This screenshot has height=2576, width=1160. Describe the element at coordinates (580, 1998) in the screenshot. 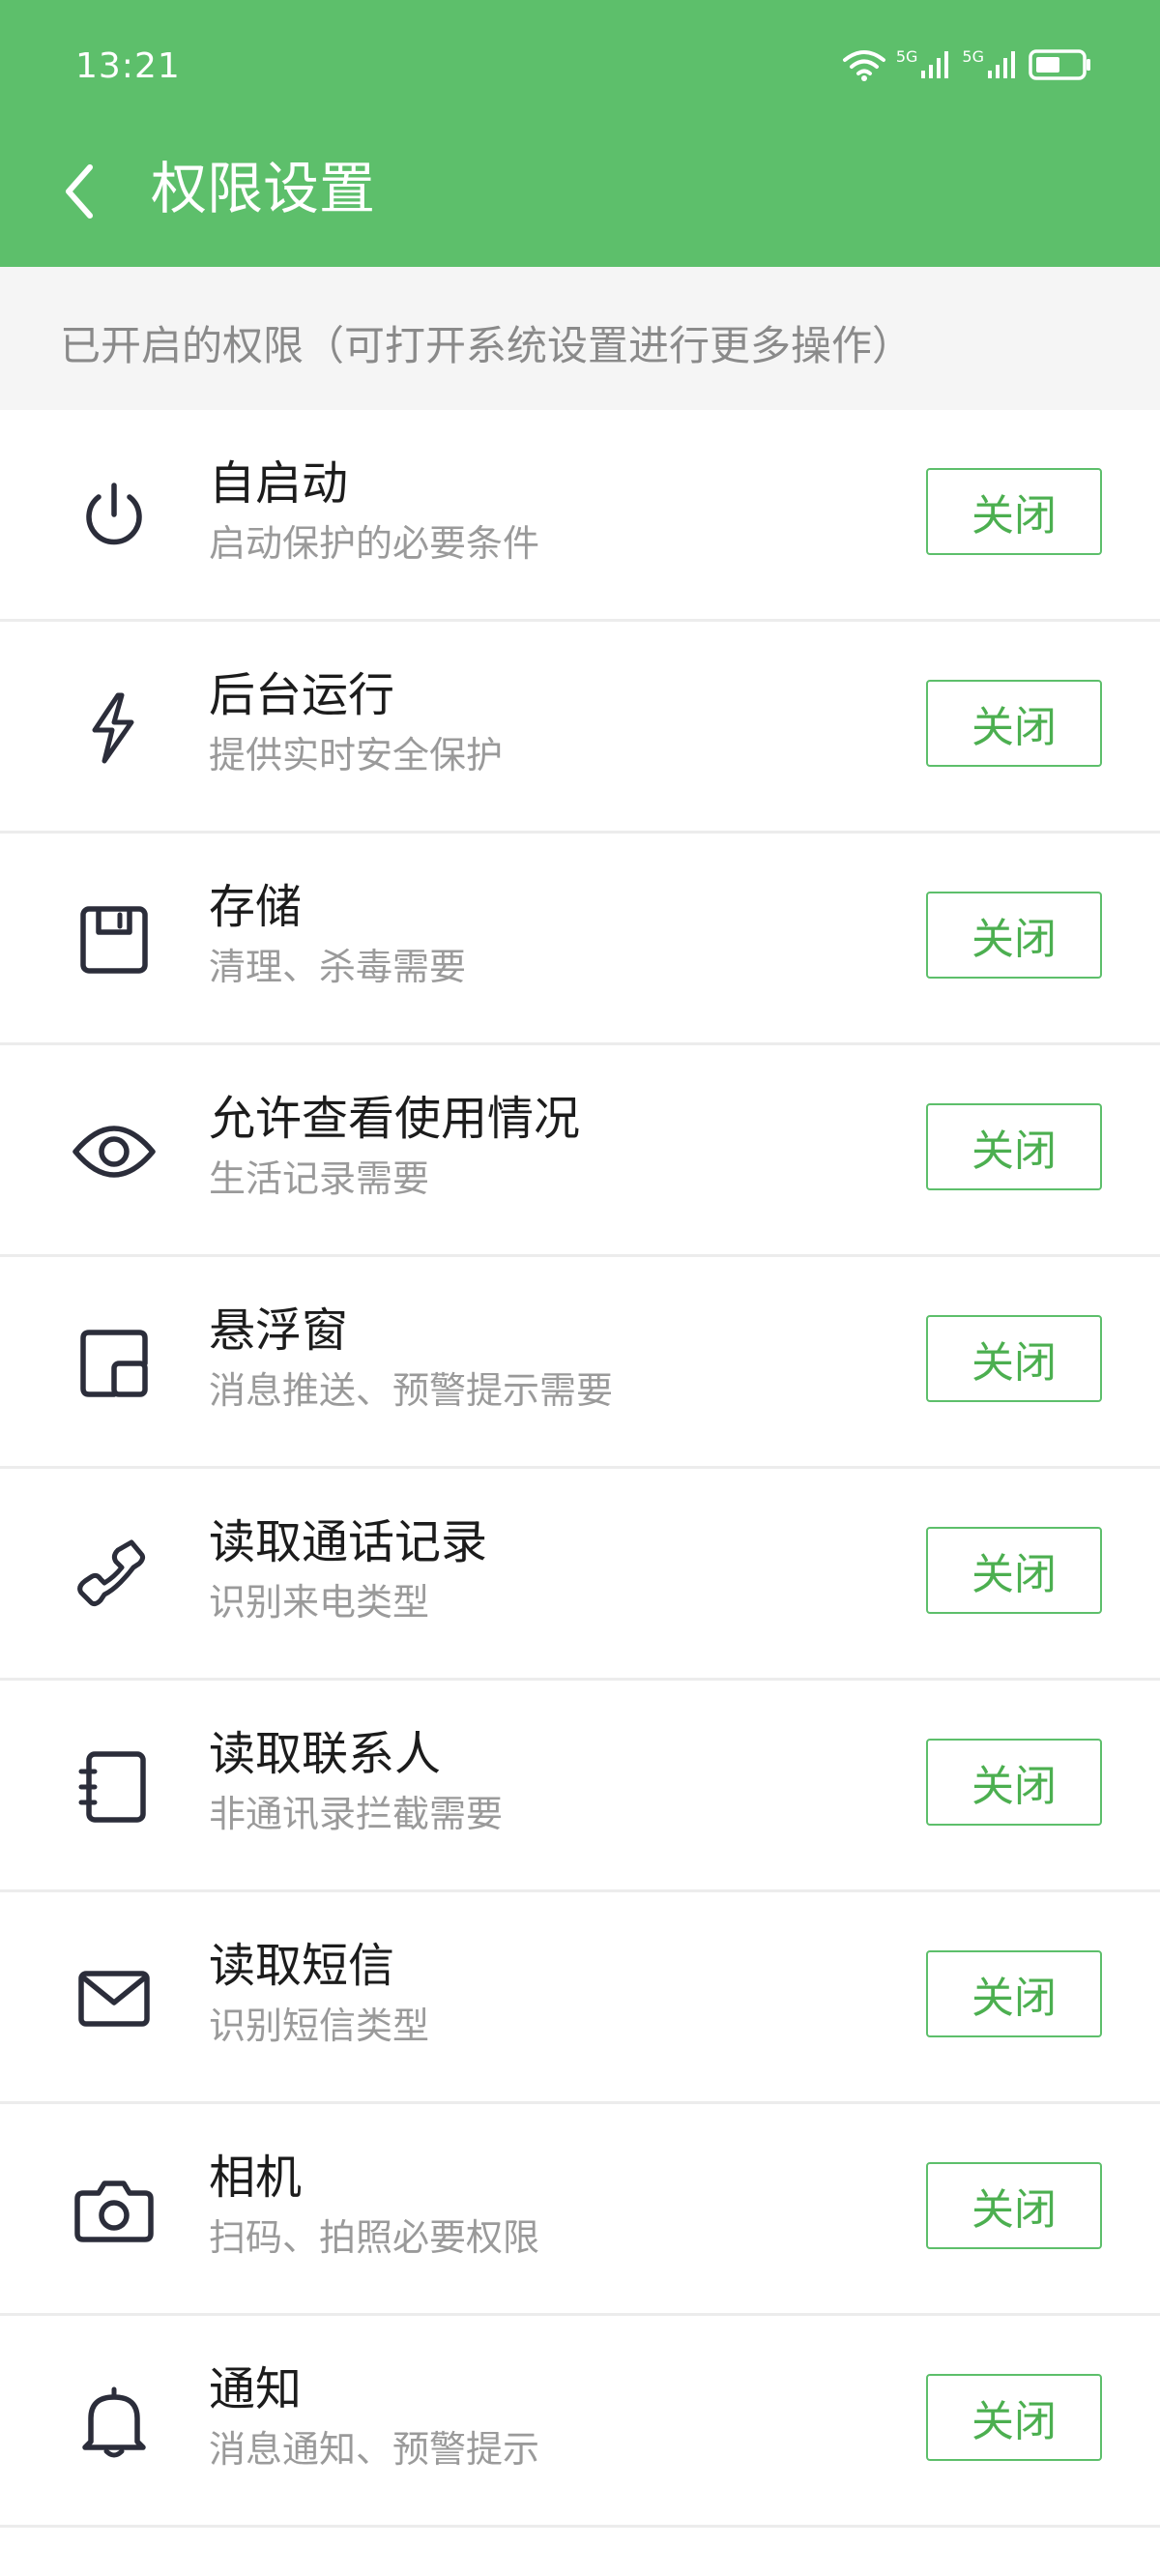

I see `permission-row-sms: 读取短信 识别短信类型 关闭` at that location.